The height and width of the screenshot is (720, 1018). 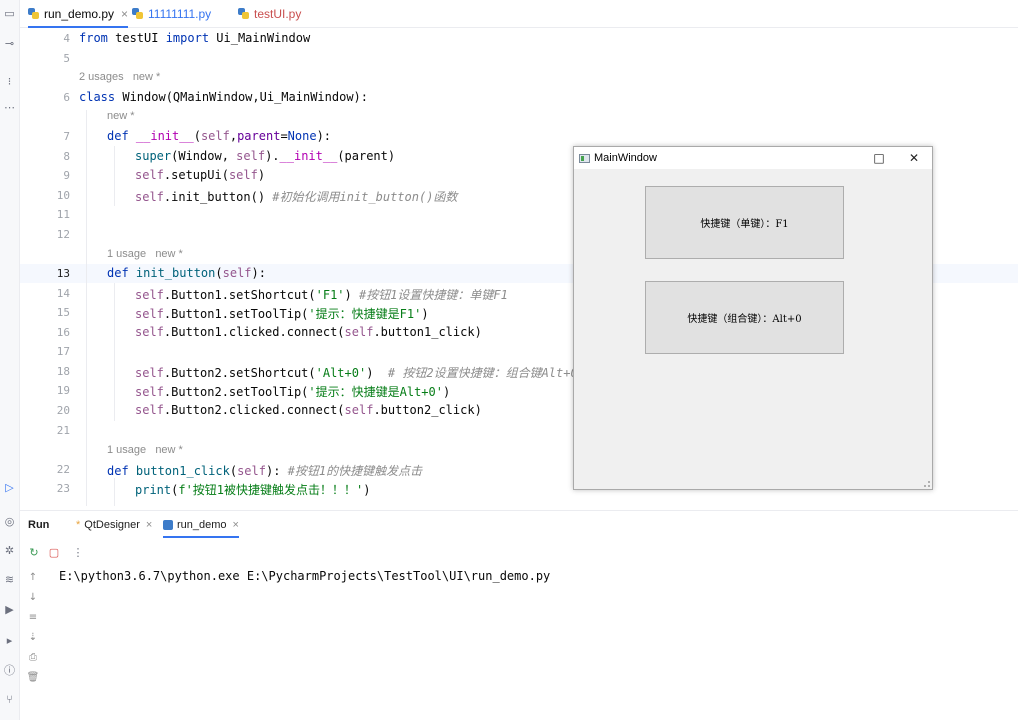 What do you see at coordinates (33, 577) in the screenshot?
I see `scroll-up-icon: ↑` at bounding box center [33, 577].